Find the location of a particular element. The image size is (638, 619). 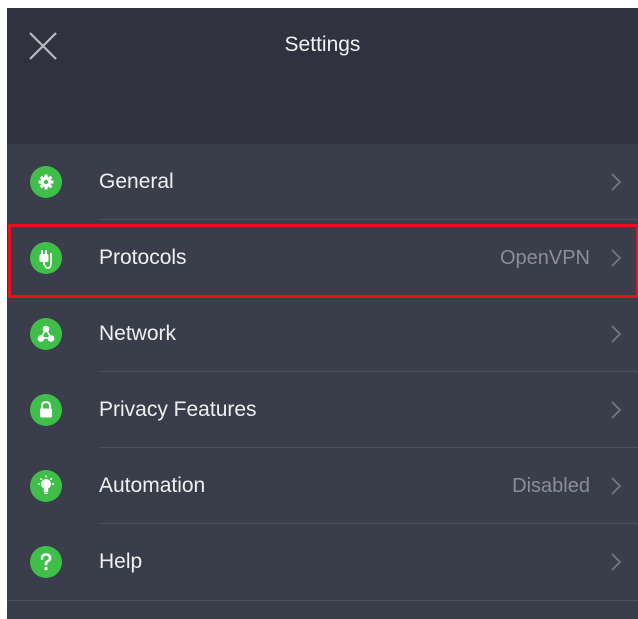

menu-item-protocols: Protocols OpenVPN is located at coordinates (322, 258).